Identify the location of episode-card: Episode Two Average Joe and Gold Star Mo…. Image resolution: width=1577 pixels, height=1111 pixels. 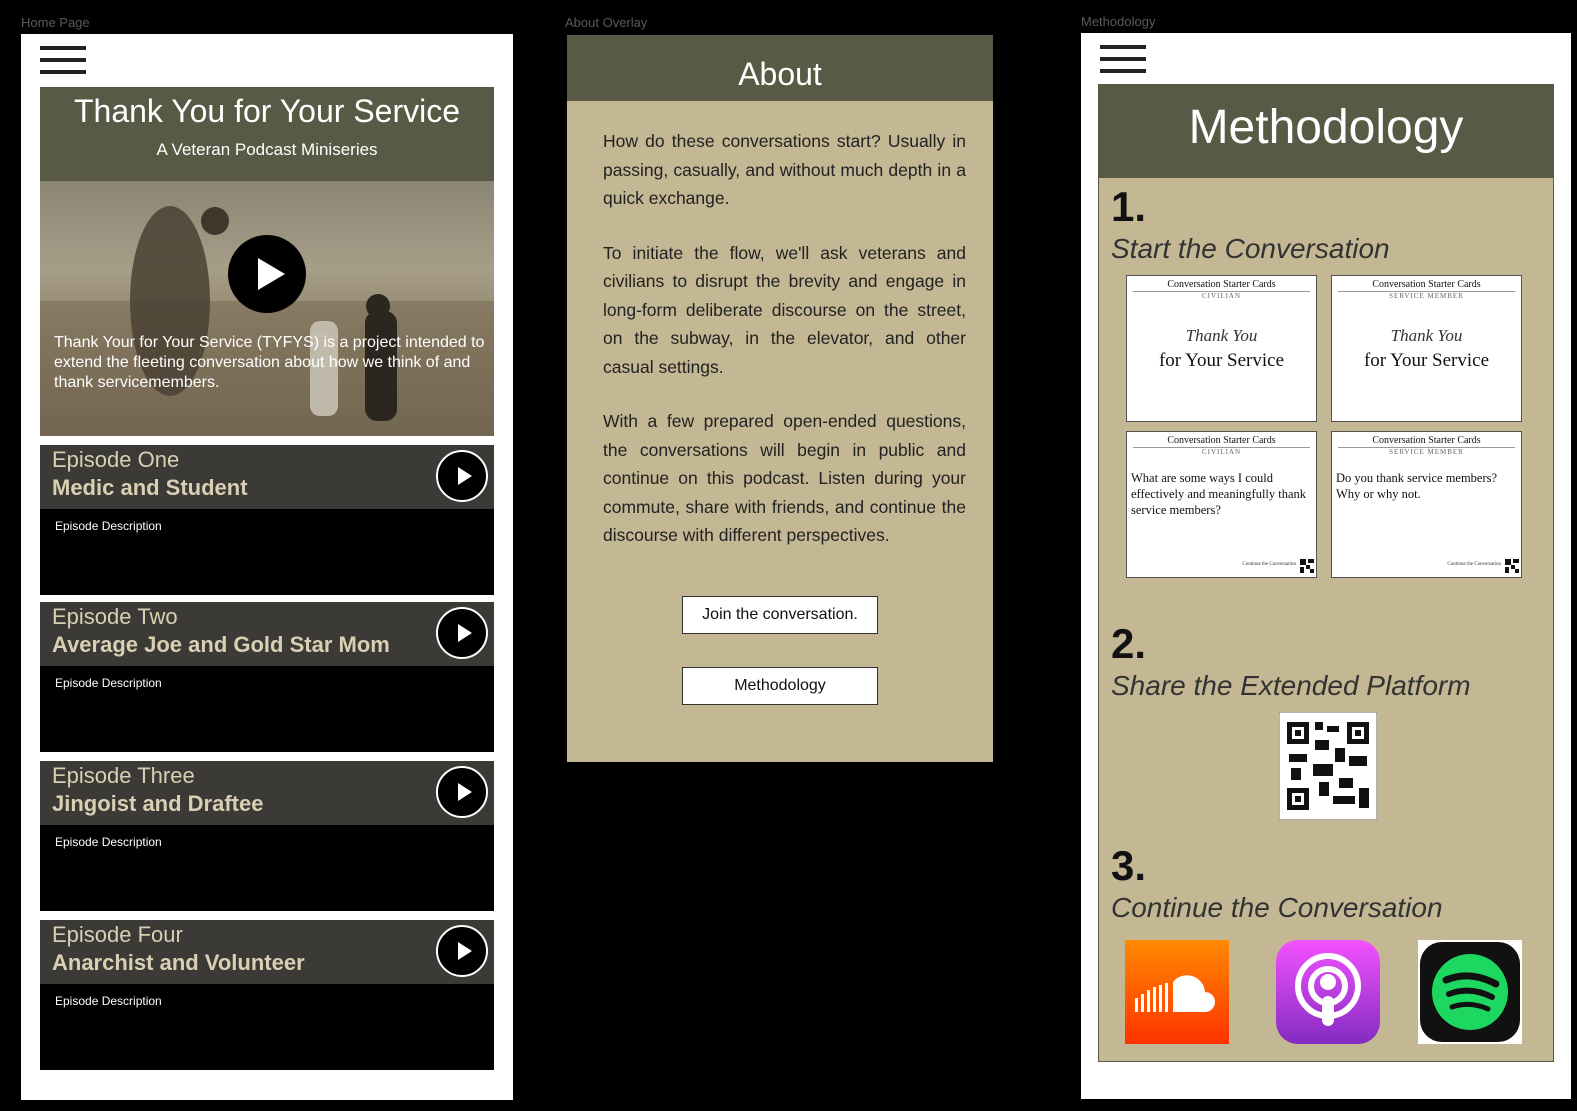
(267, 677).